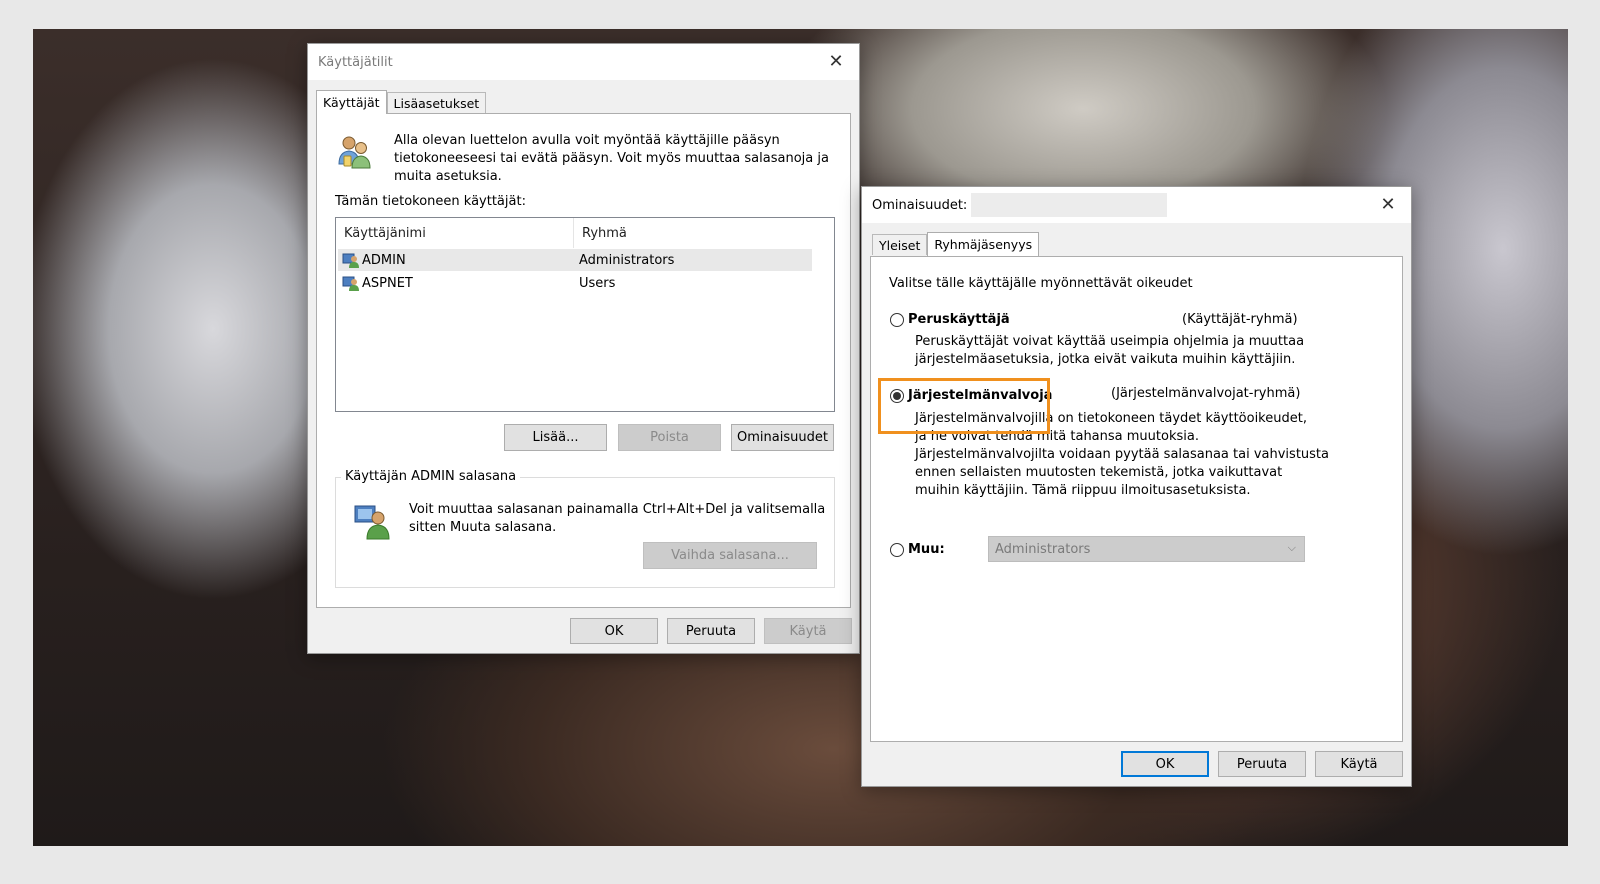 This screenshot has height=884, width=1600. I want to click on remove-button: Poista, so click(669, 437).